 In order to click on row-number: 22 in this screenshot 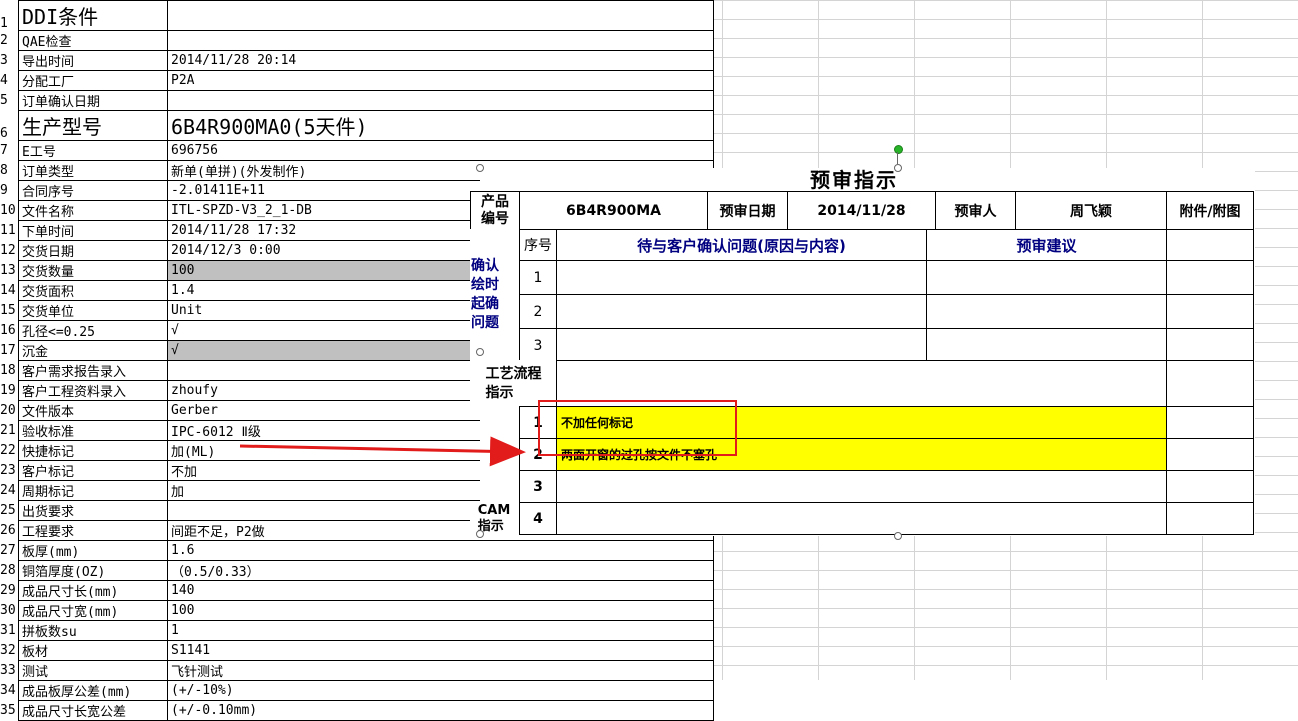, I will do `click(9, 450)`.